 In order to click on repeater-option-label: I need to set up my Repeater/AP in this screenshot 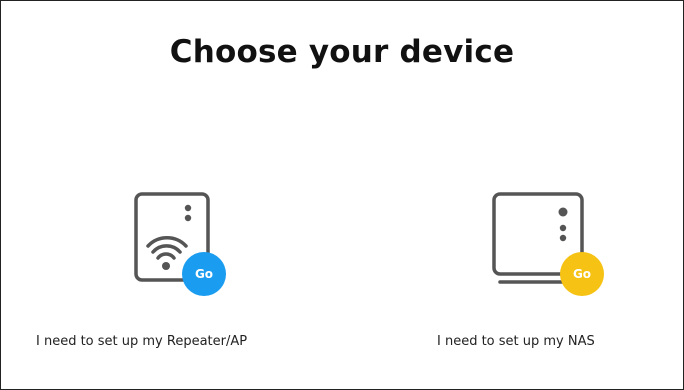, I will do `click(141, 341)`.